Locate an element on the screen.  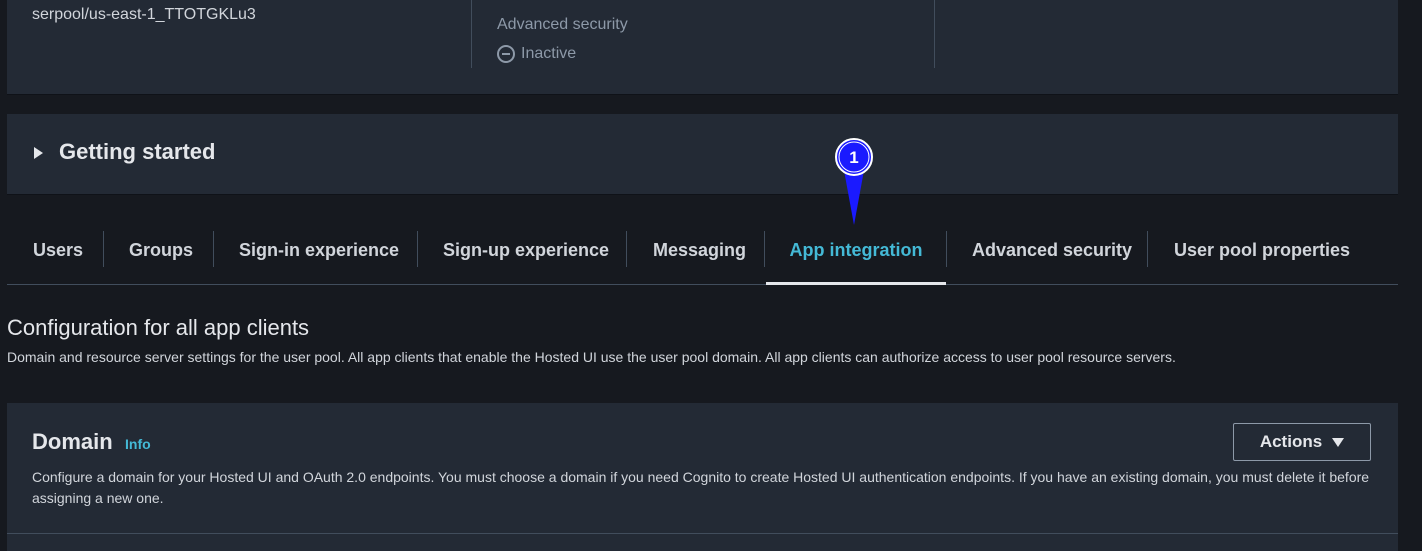
tab-groups: Groups is located at coordinates (161, 250).